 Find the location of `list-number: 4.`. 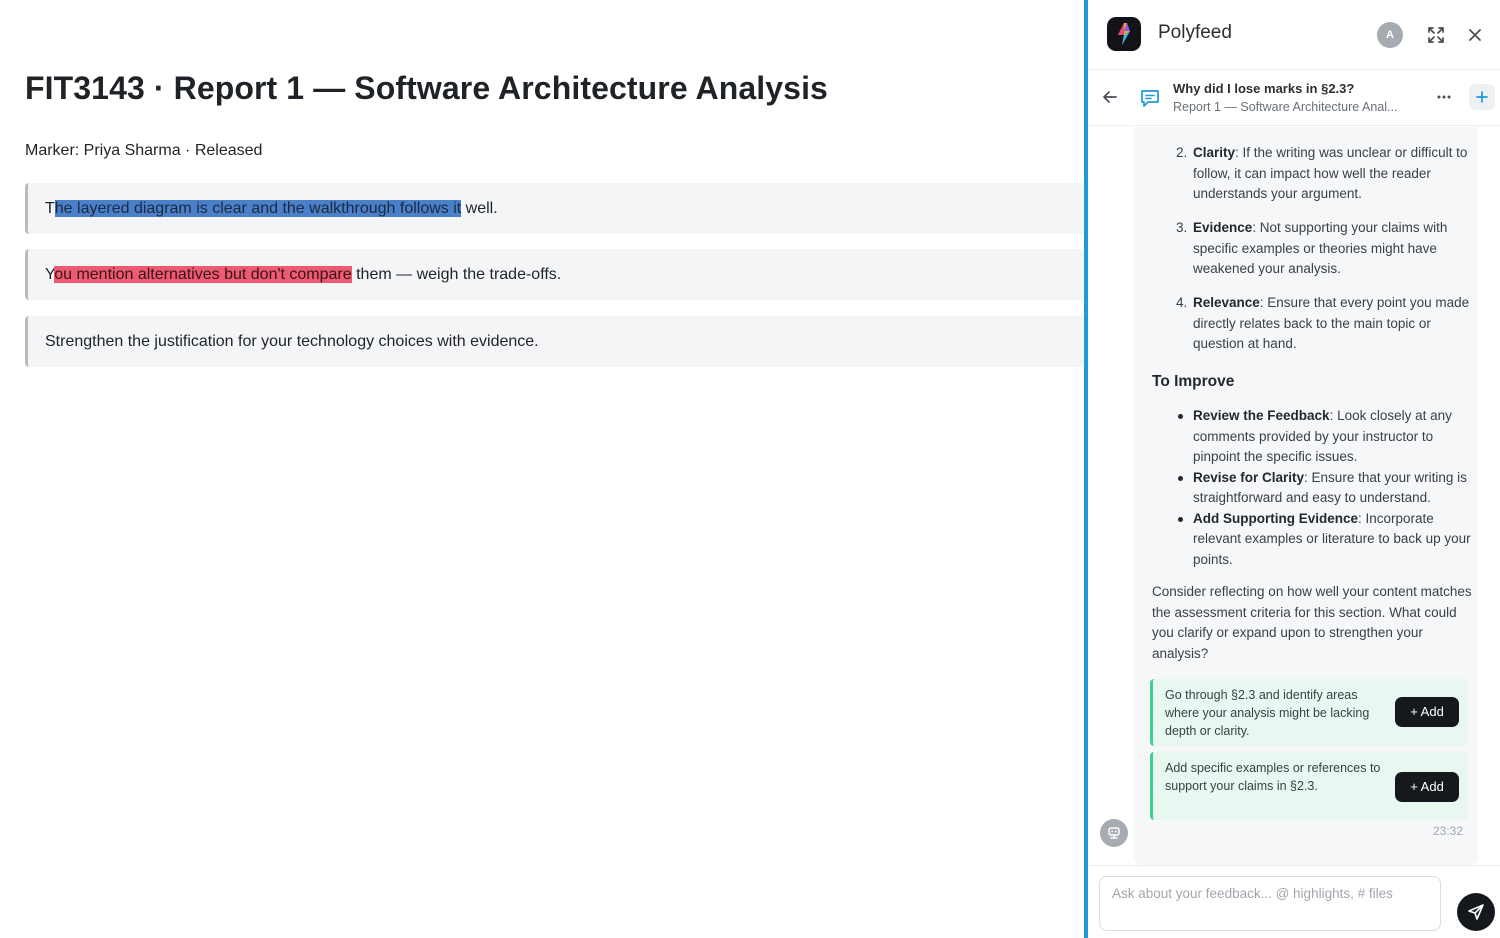

list-number: 4. is located at coordinates (1182, 302).